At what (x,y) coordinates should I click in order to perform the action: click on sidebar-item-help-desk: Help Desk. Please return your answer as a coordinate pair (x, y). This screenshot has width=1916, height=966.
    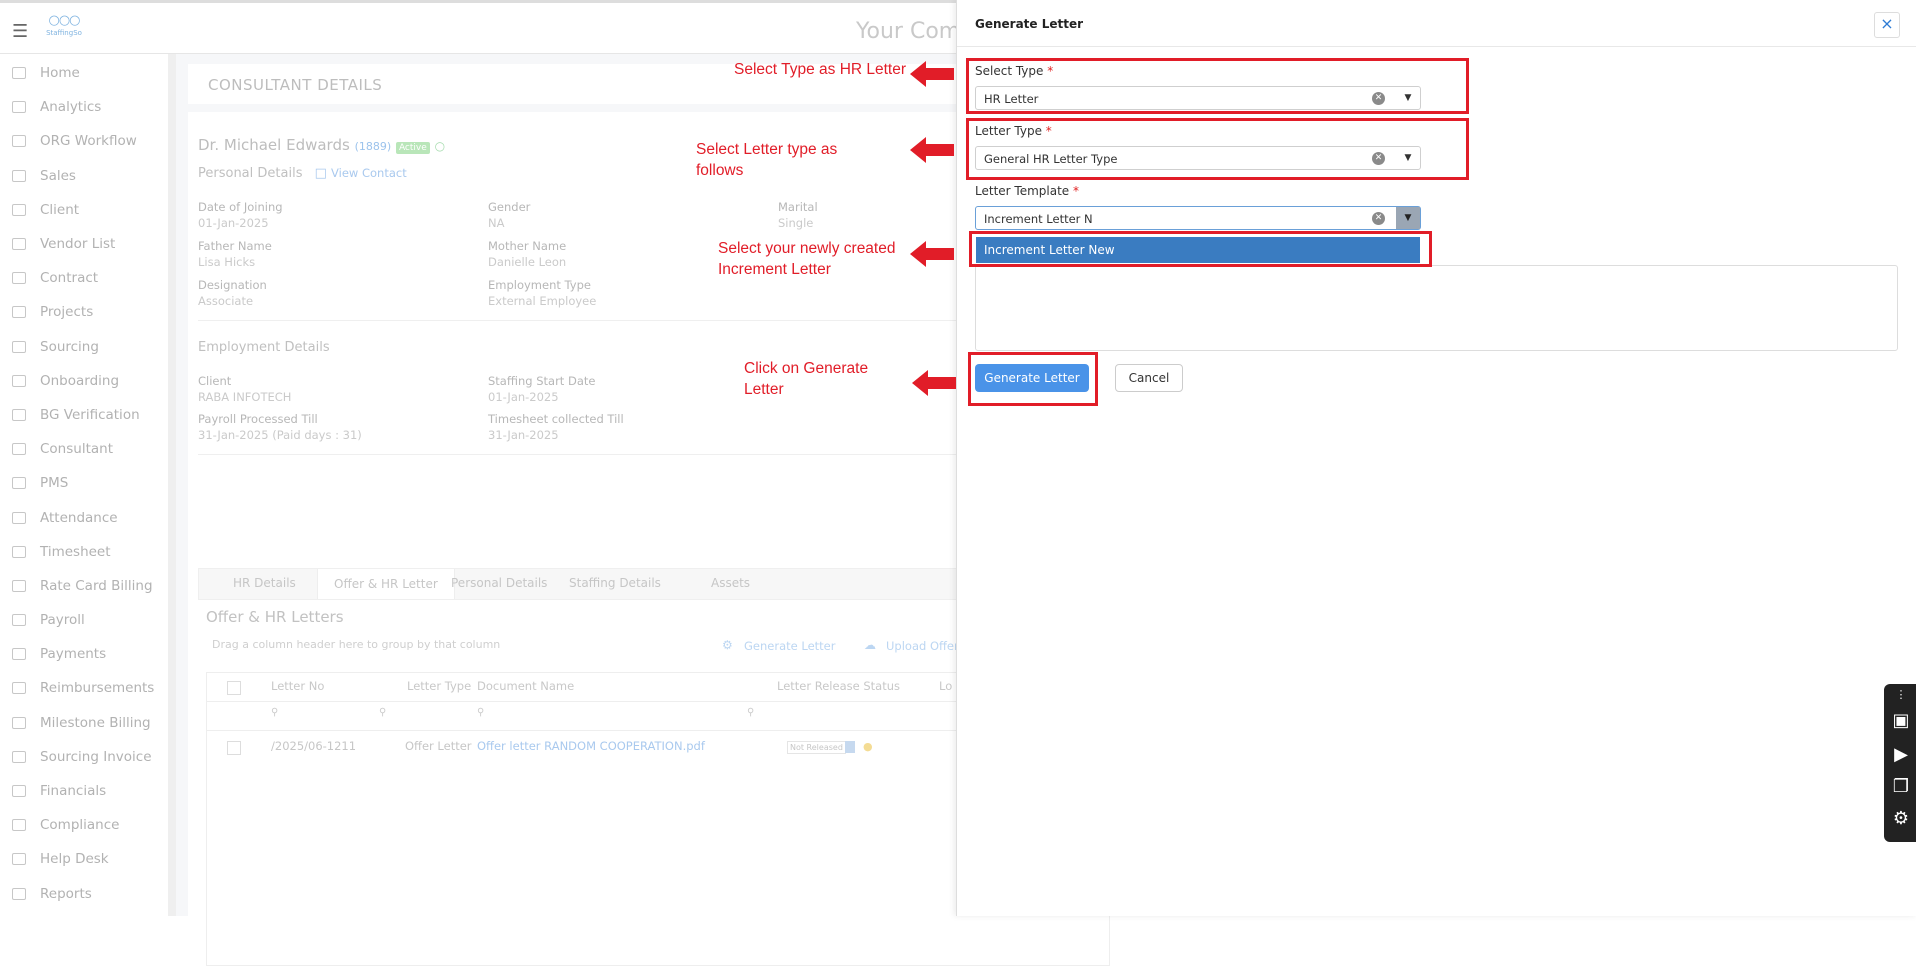
    Looking at the image, I should click on (84, 859).